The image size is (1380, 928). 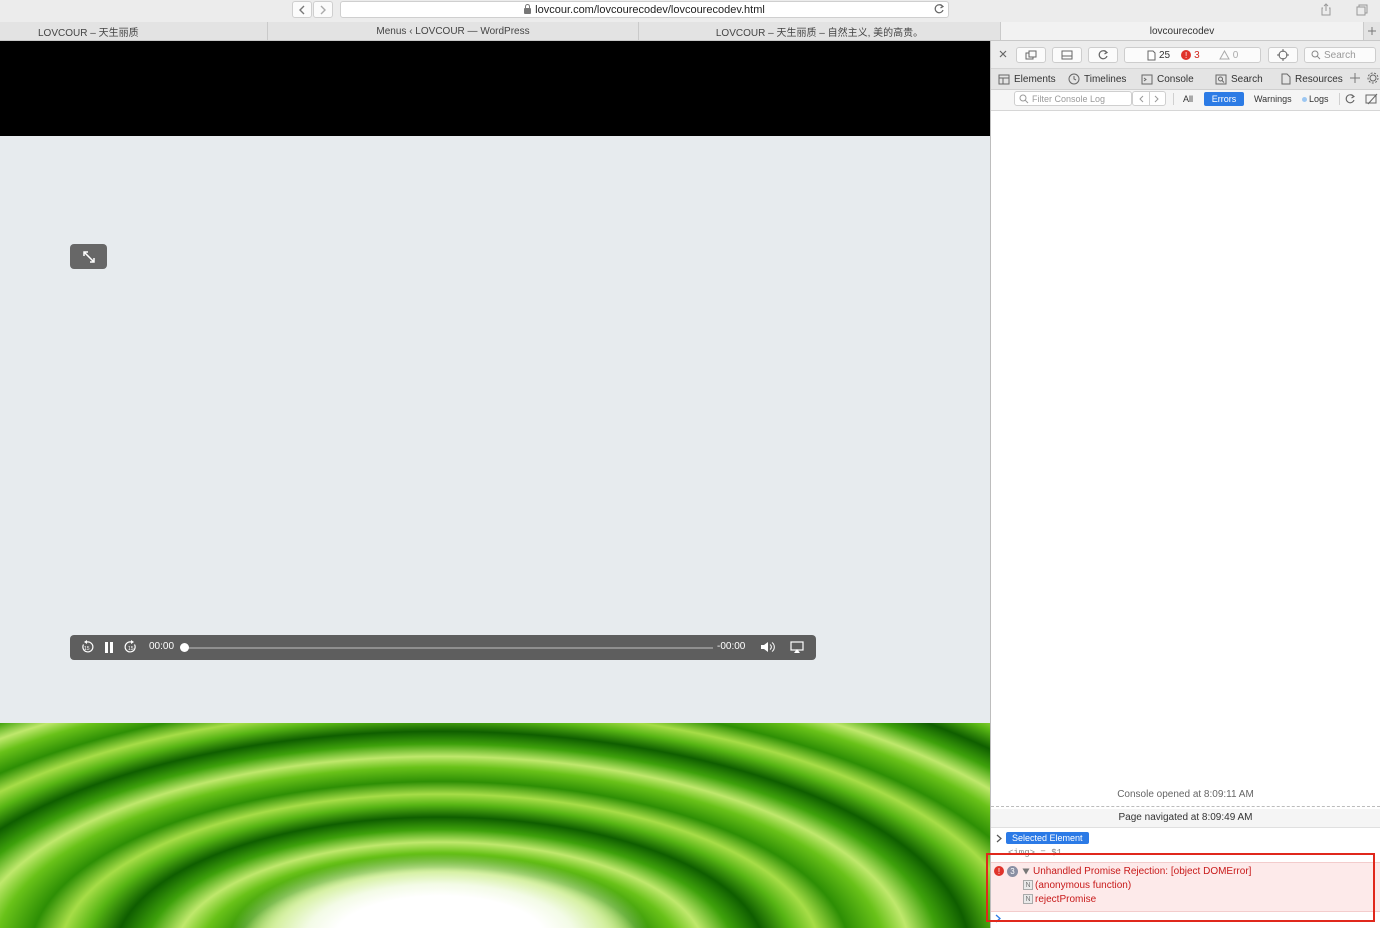 I want to click on clock-icon, so click(x=1074, y=79).